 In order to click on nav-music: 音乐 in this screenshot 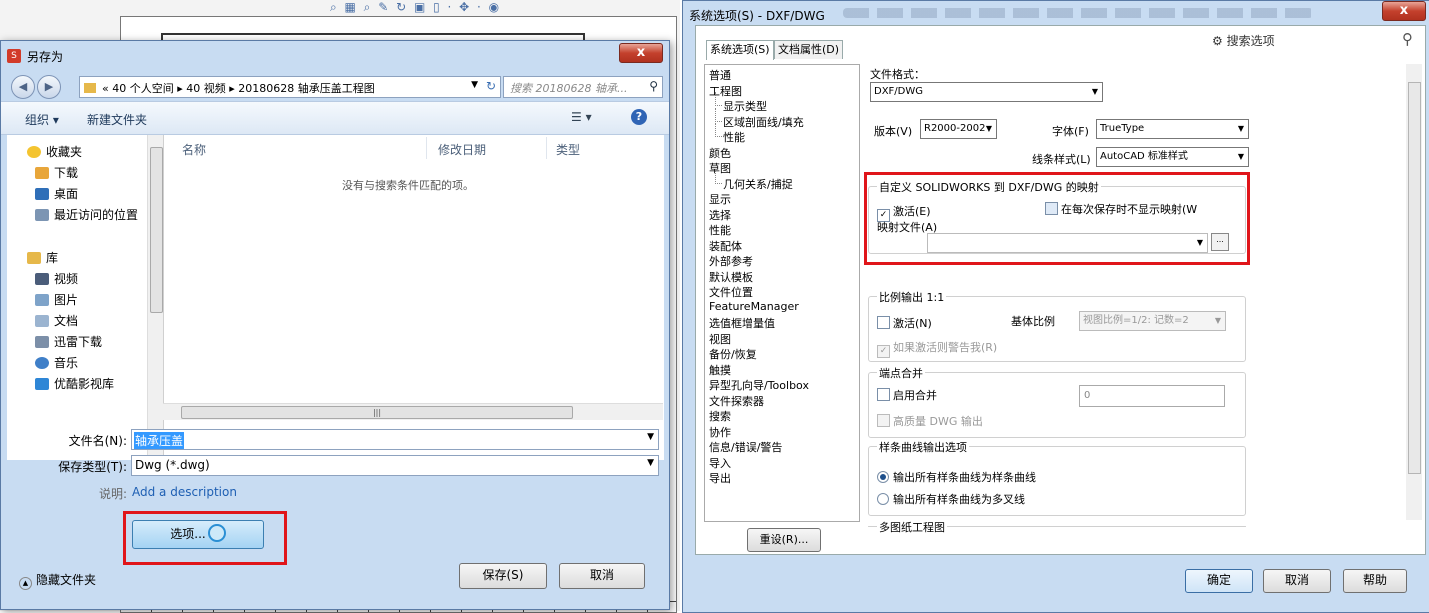, I will do `click(56, 363)`.